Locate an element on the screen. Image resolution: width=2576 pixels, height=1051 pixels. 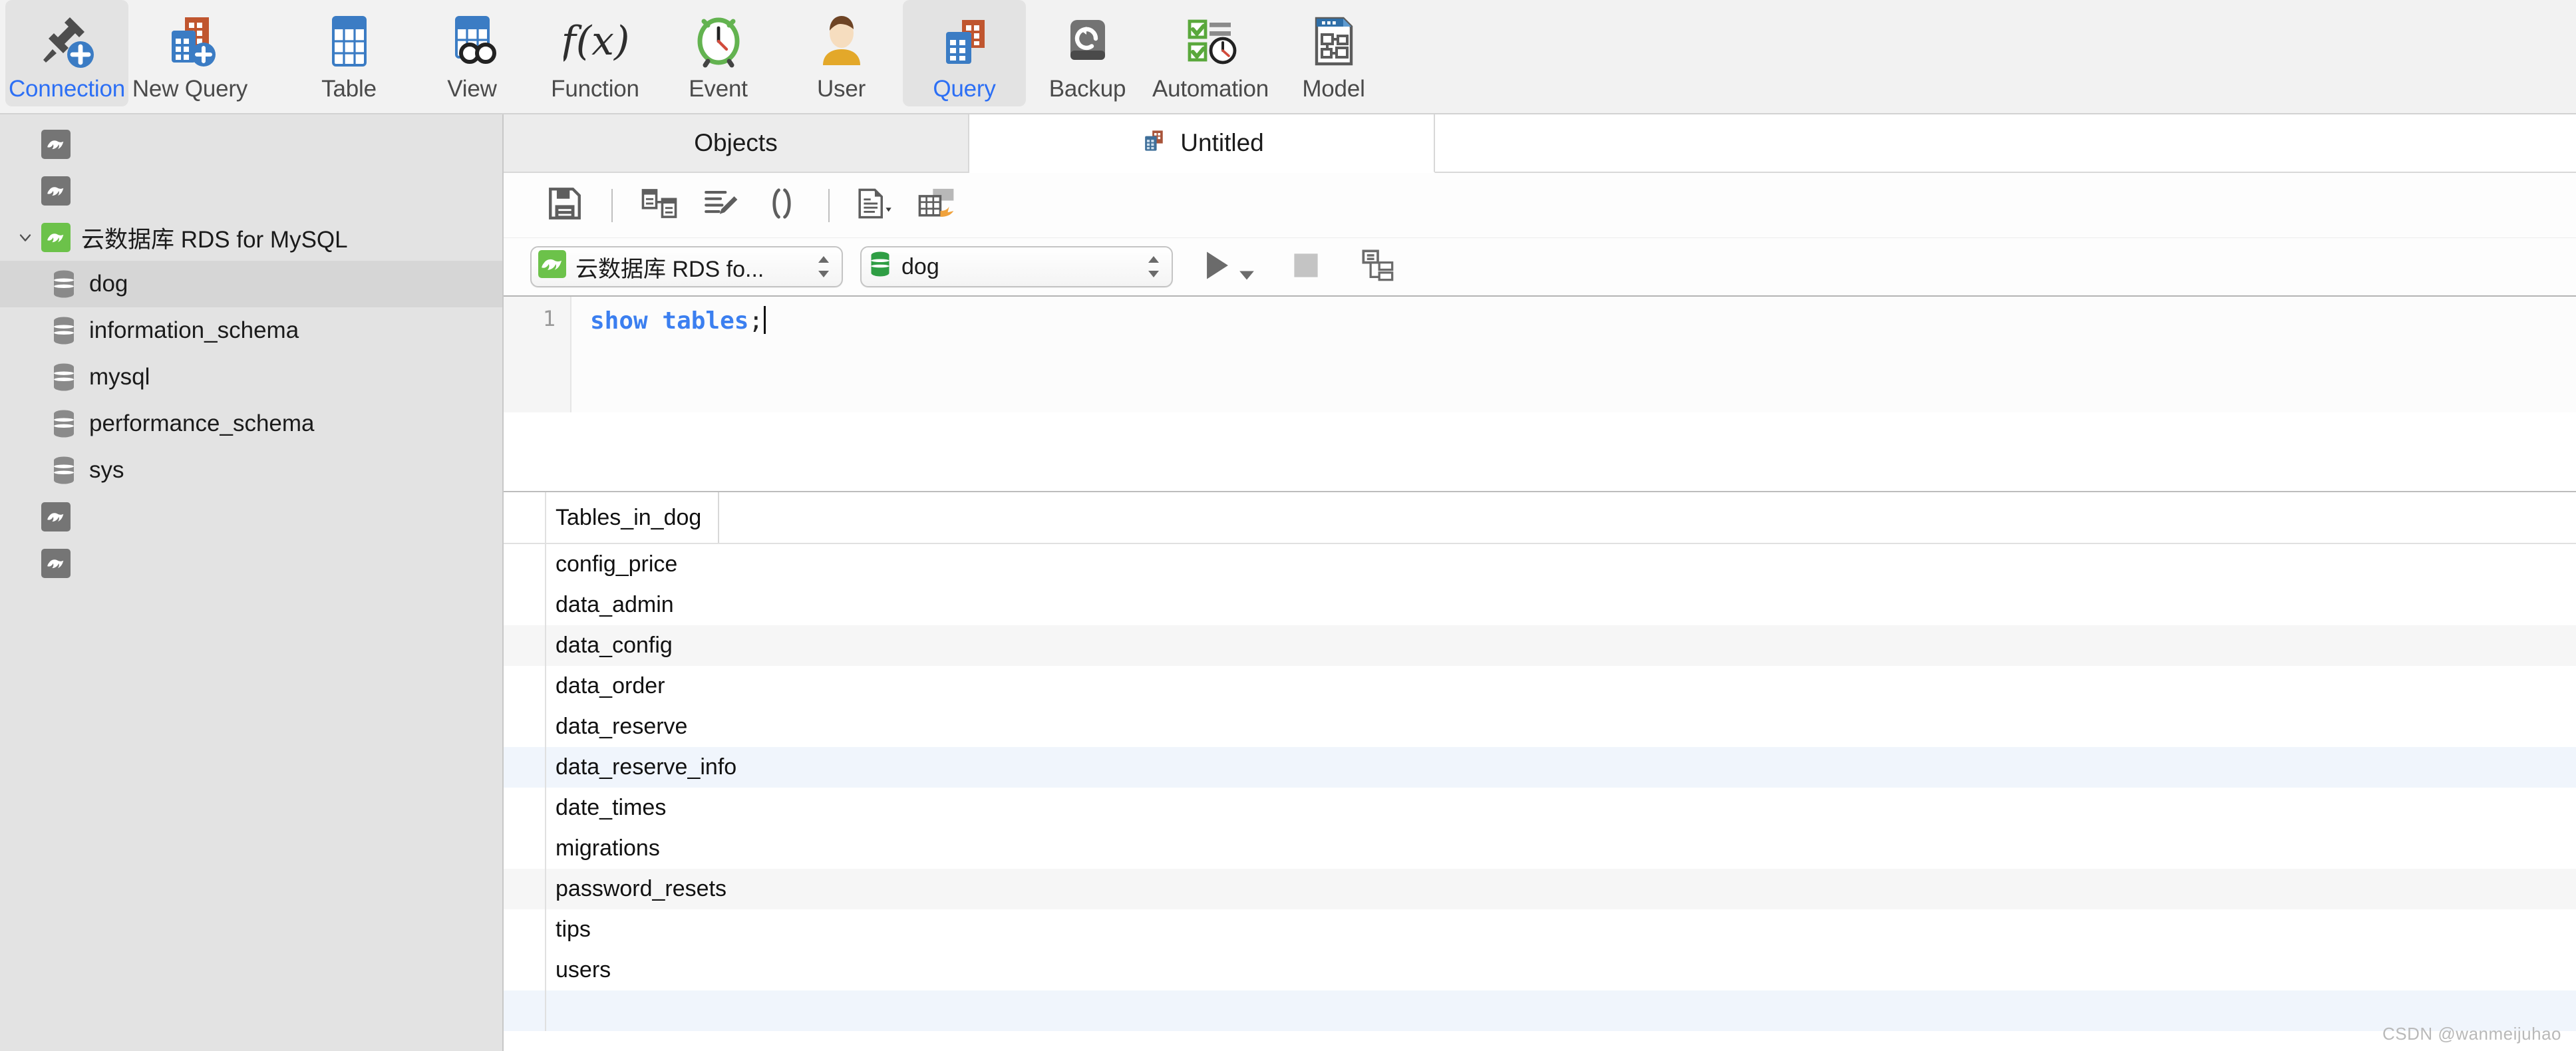
toolbar-item-function: f(x) Function is located at coordinates (595, 53).